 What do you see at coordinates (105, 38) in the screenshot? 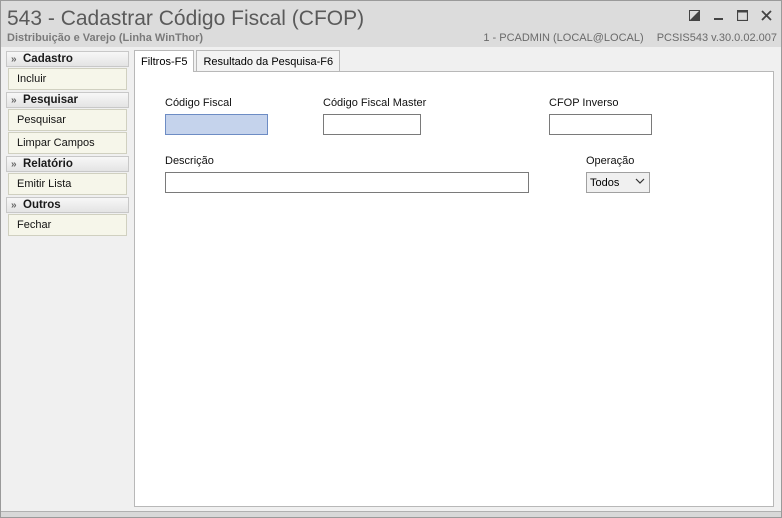
I see `window-subtitle: Distribuição e Varejo (Linha WinThor)` at bounding box center [105, 38].